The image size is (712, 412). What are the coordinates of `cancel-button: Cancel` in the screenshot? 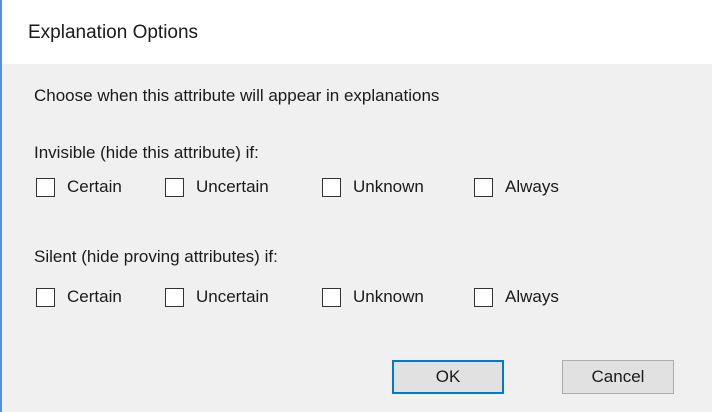 It's located at (618, 377).